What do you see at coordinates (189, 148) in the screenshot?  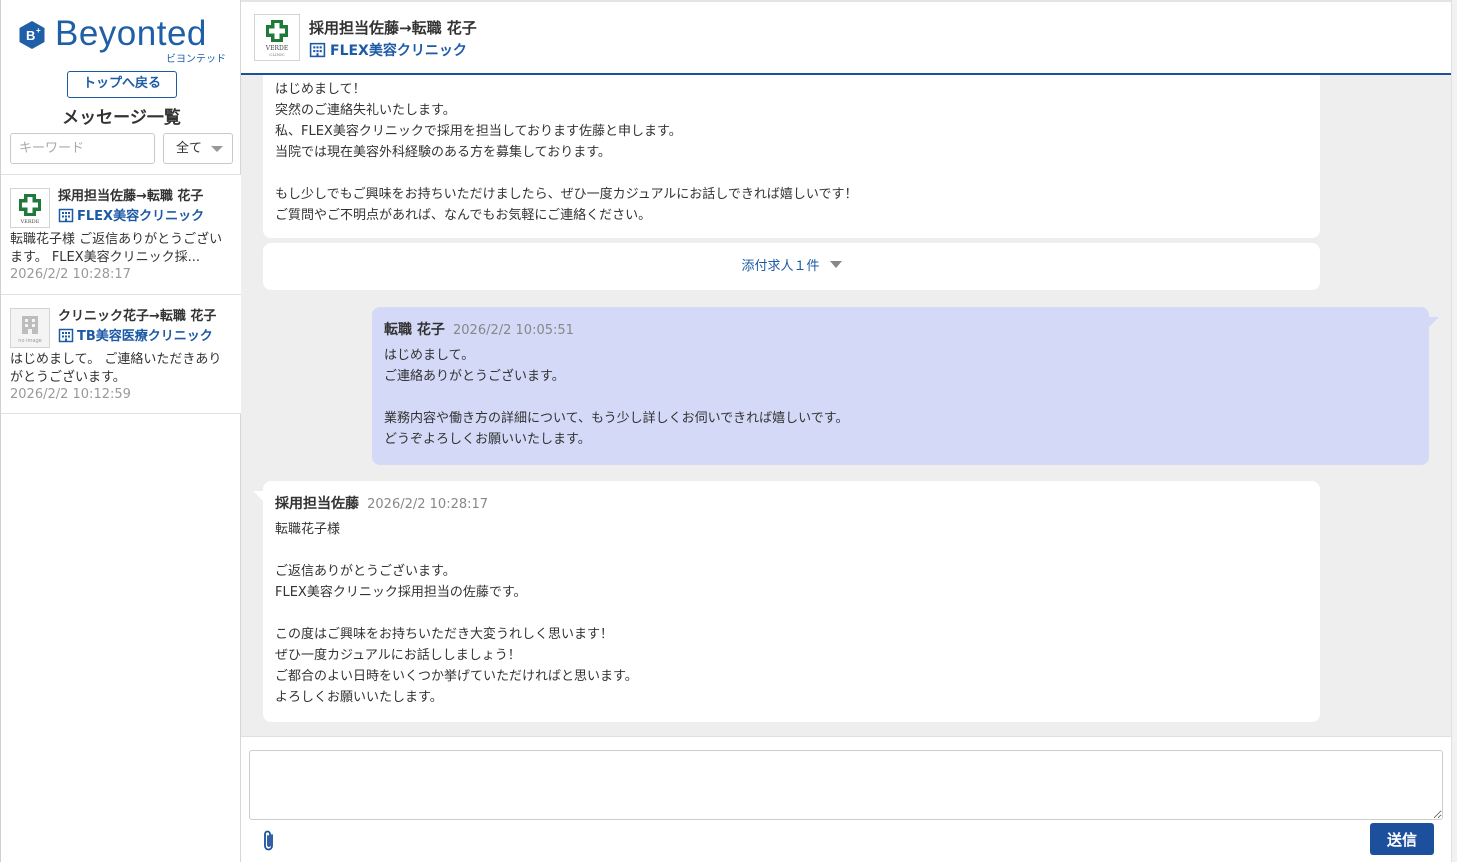 I see `filter-selected-value: 全て` at bounding box center [189, 148].